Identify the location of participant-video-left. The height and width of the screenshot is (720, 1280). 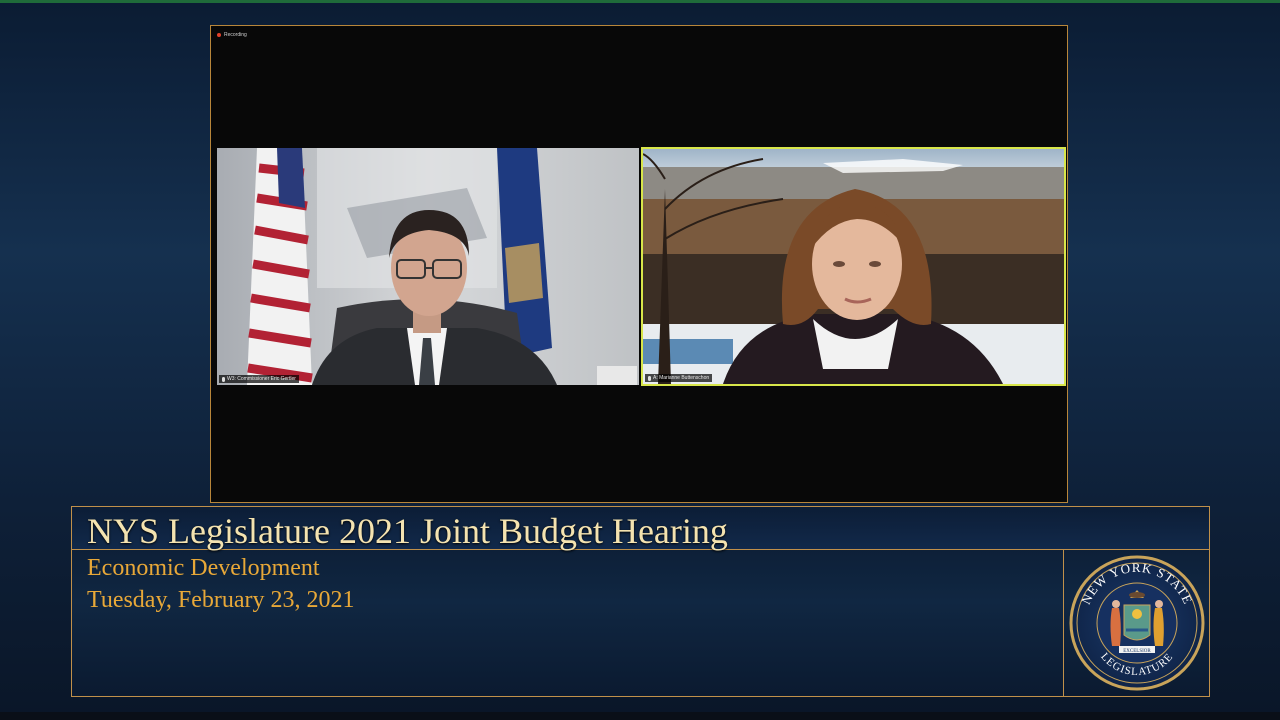
(428, 266).